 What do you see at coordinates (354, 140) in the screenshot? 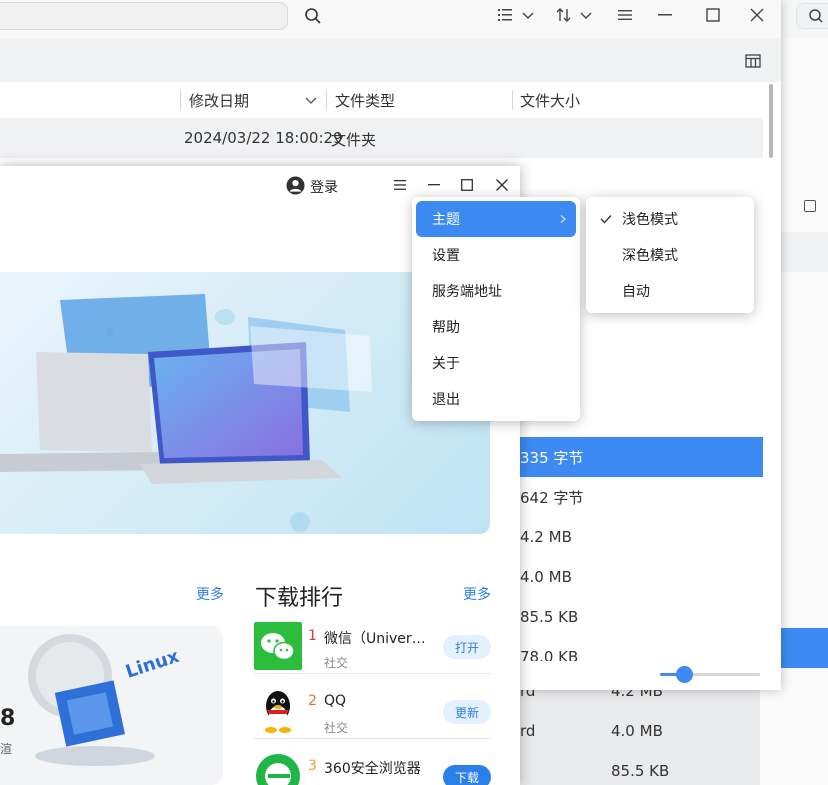
I see `row-file-type: 文件夹` at bounding box center [354, 140].